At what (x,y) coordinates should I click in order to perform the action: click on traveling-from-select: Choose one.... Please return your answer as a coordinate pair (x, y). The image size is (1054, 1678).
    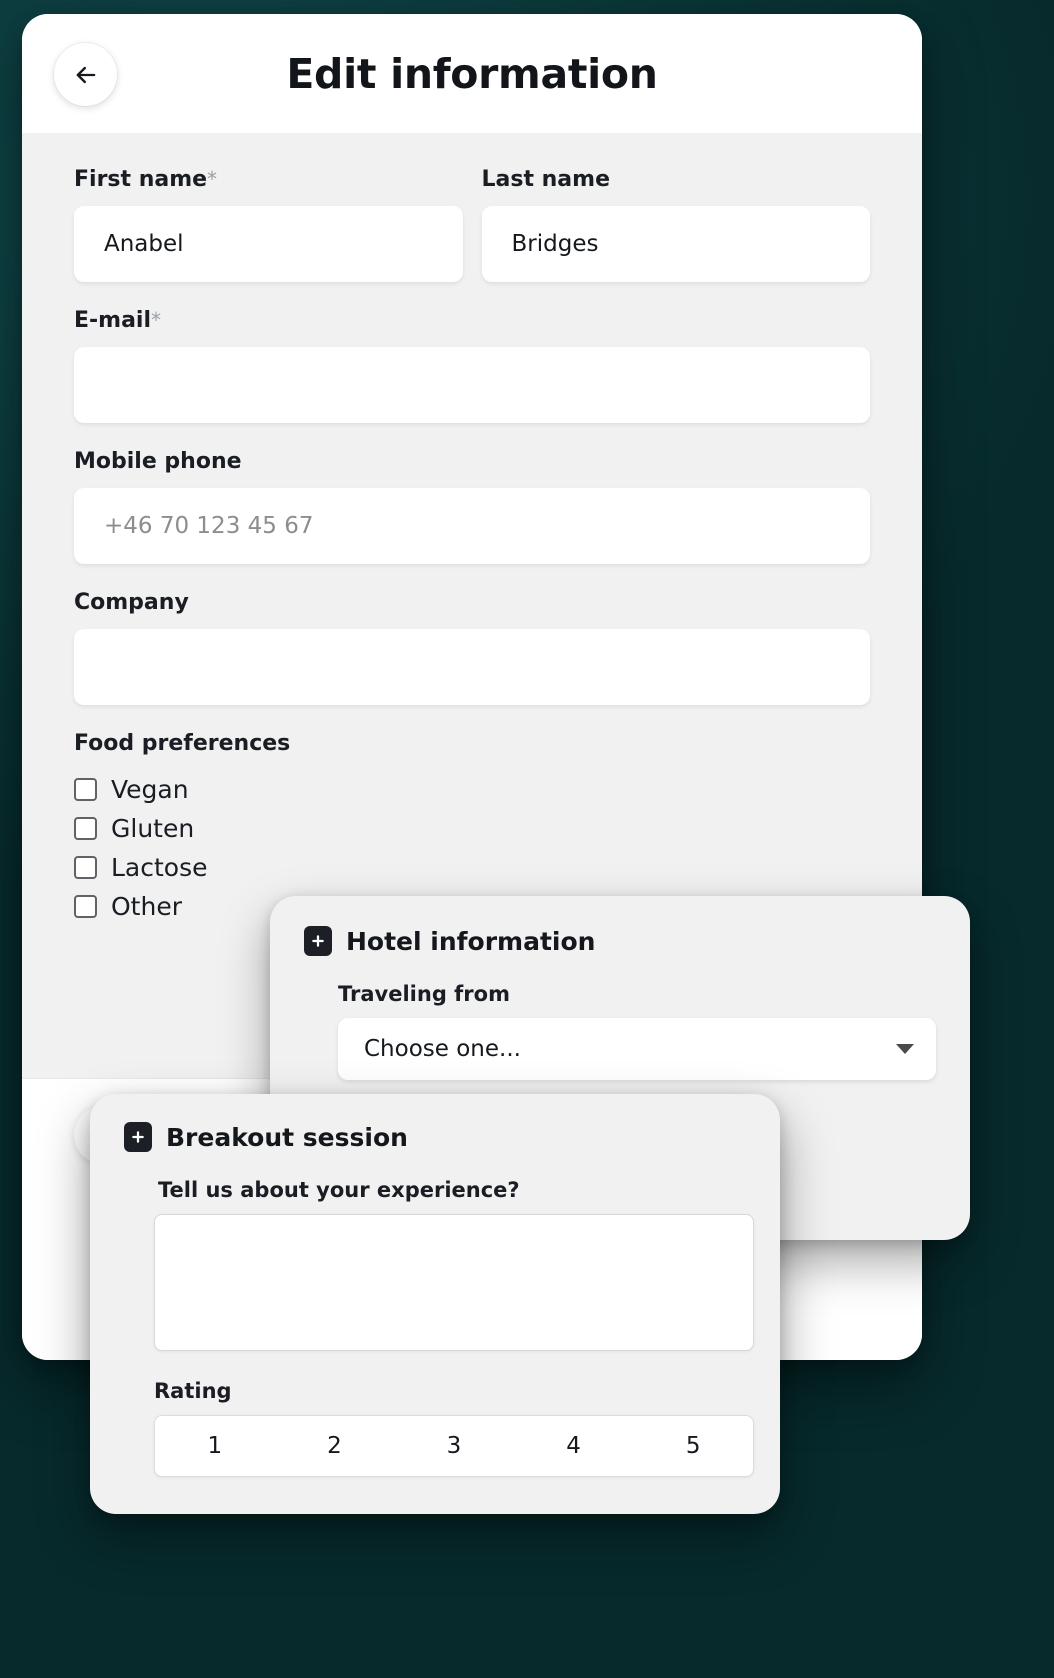
    Looking at the image, I should click on (637, 1049).